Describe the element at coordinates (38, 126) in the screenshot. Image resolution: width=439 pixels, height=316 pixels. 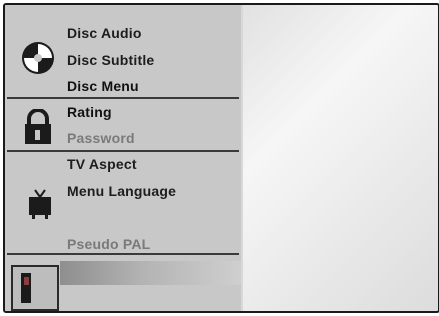
I see `padlock-icon` at that location.